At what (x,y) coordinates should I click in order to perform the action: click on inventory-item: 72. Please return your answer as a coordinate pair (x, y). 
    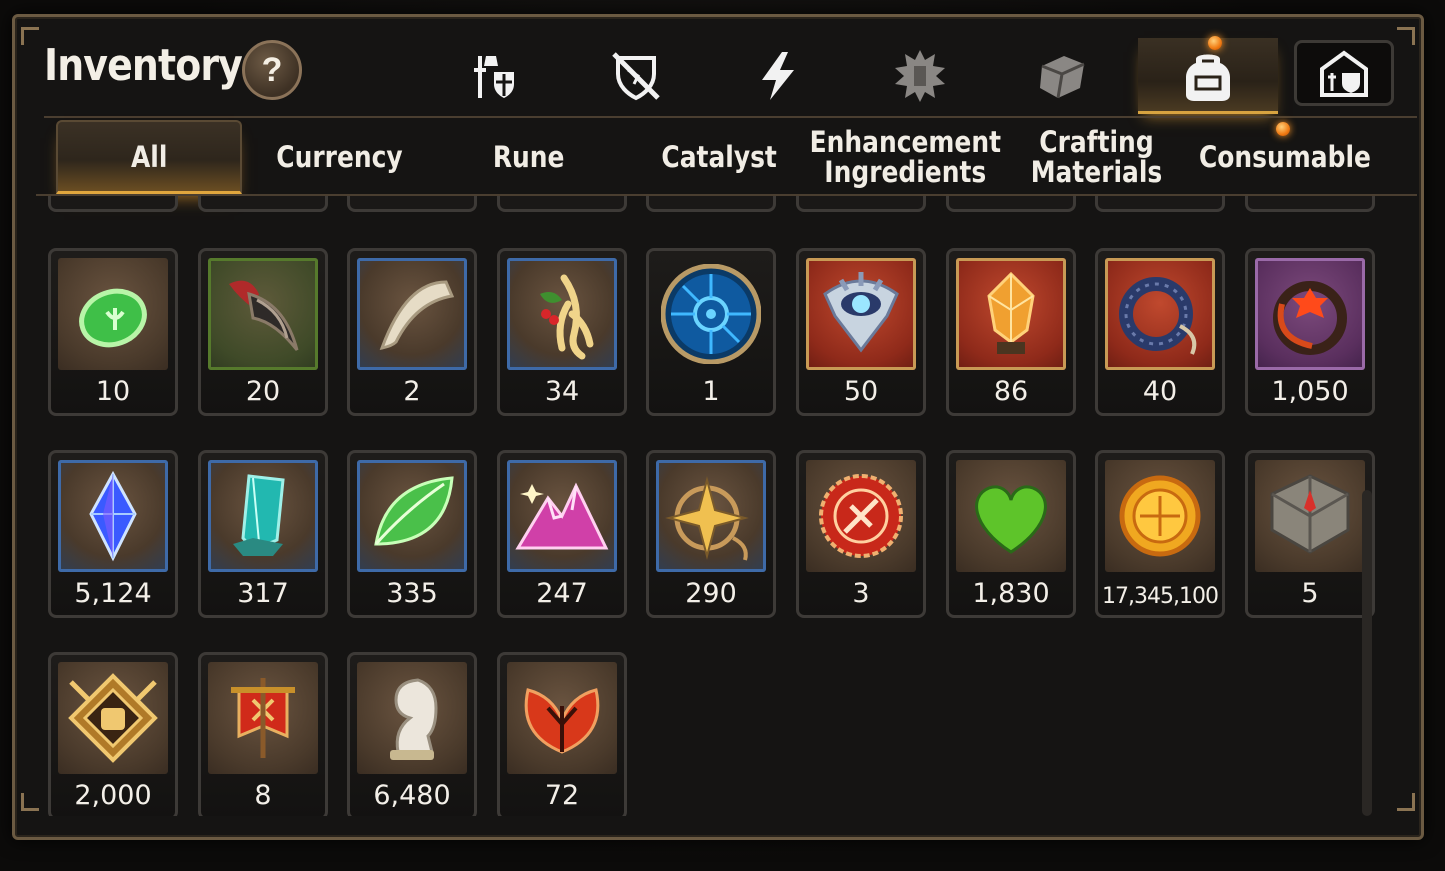
    Looking at the image, I should click on (562, 734).